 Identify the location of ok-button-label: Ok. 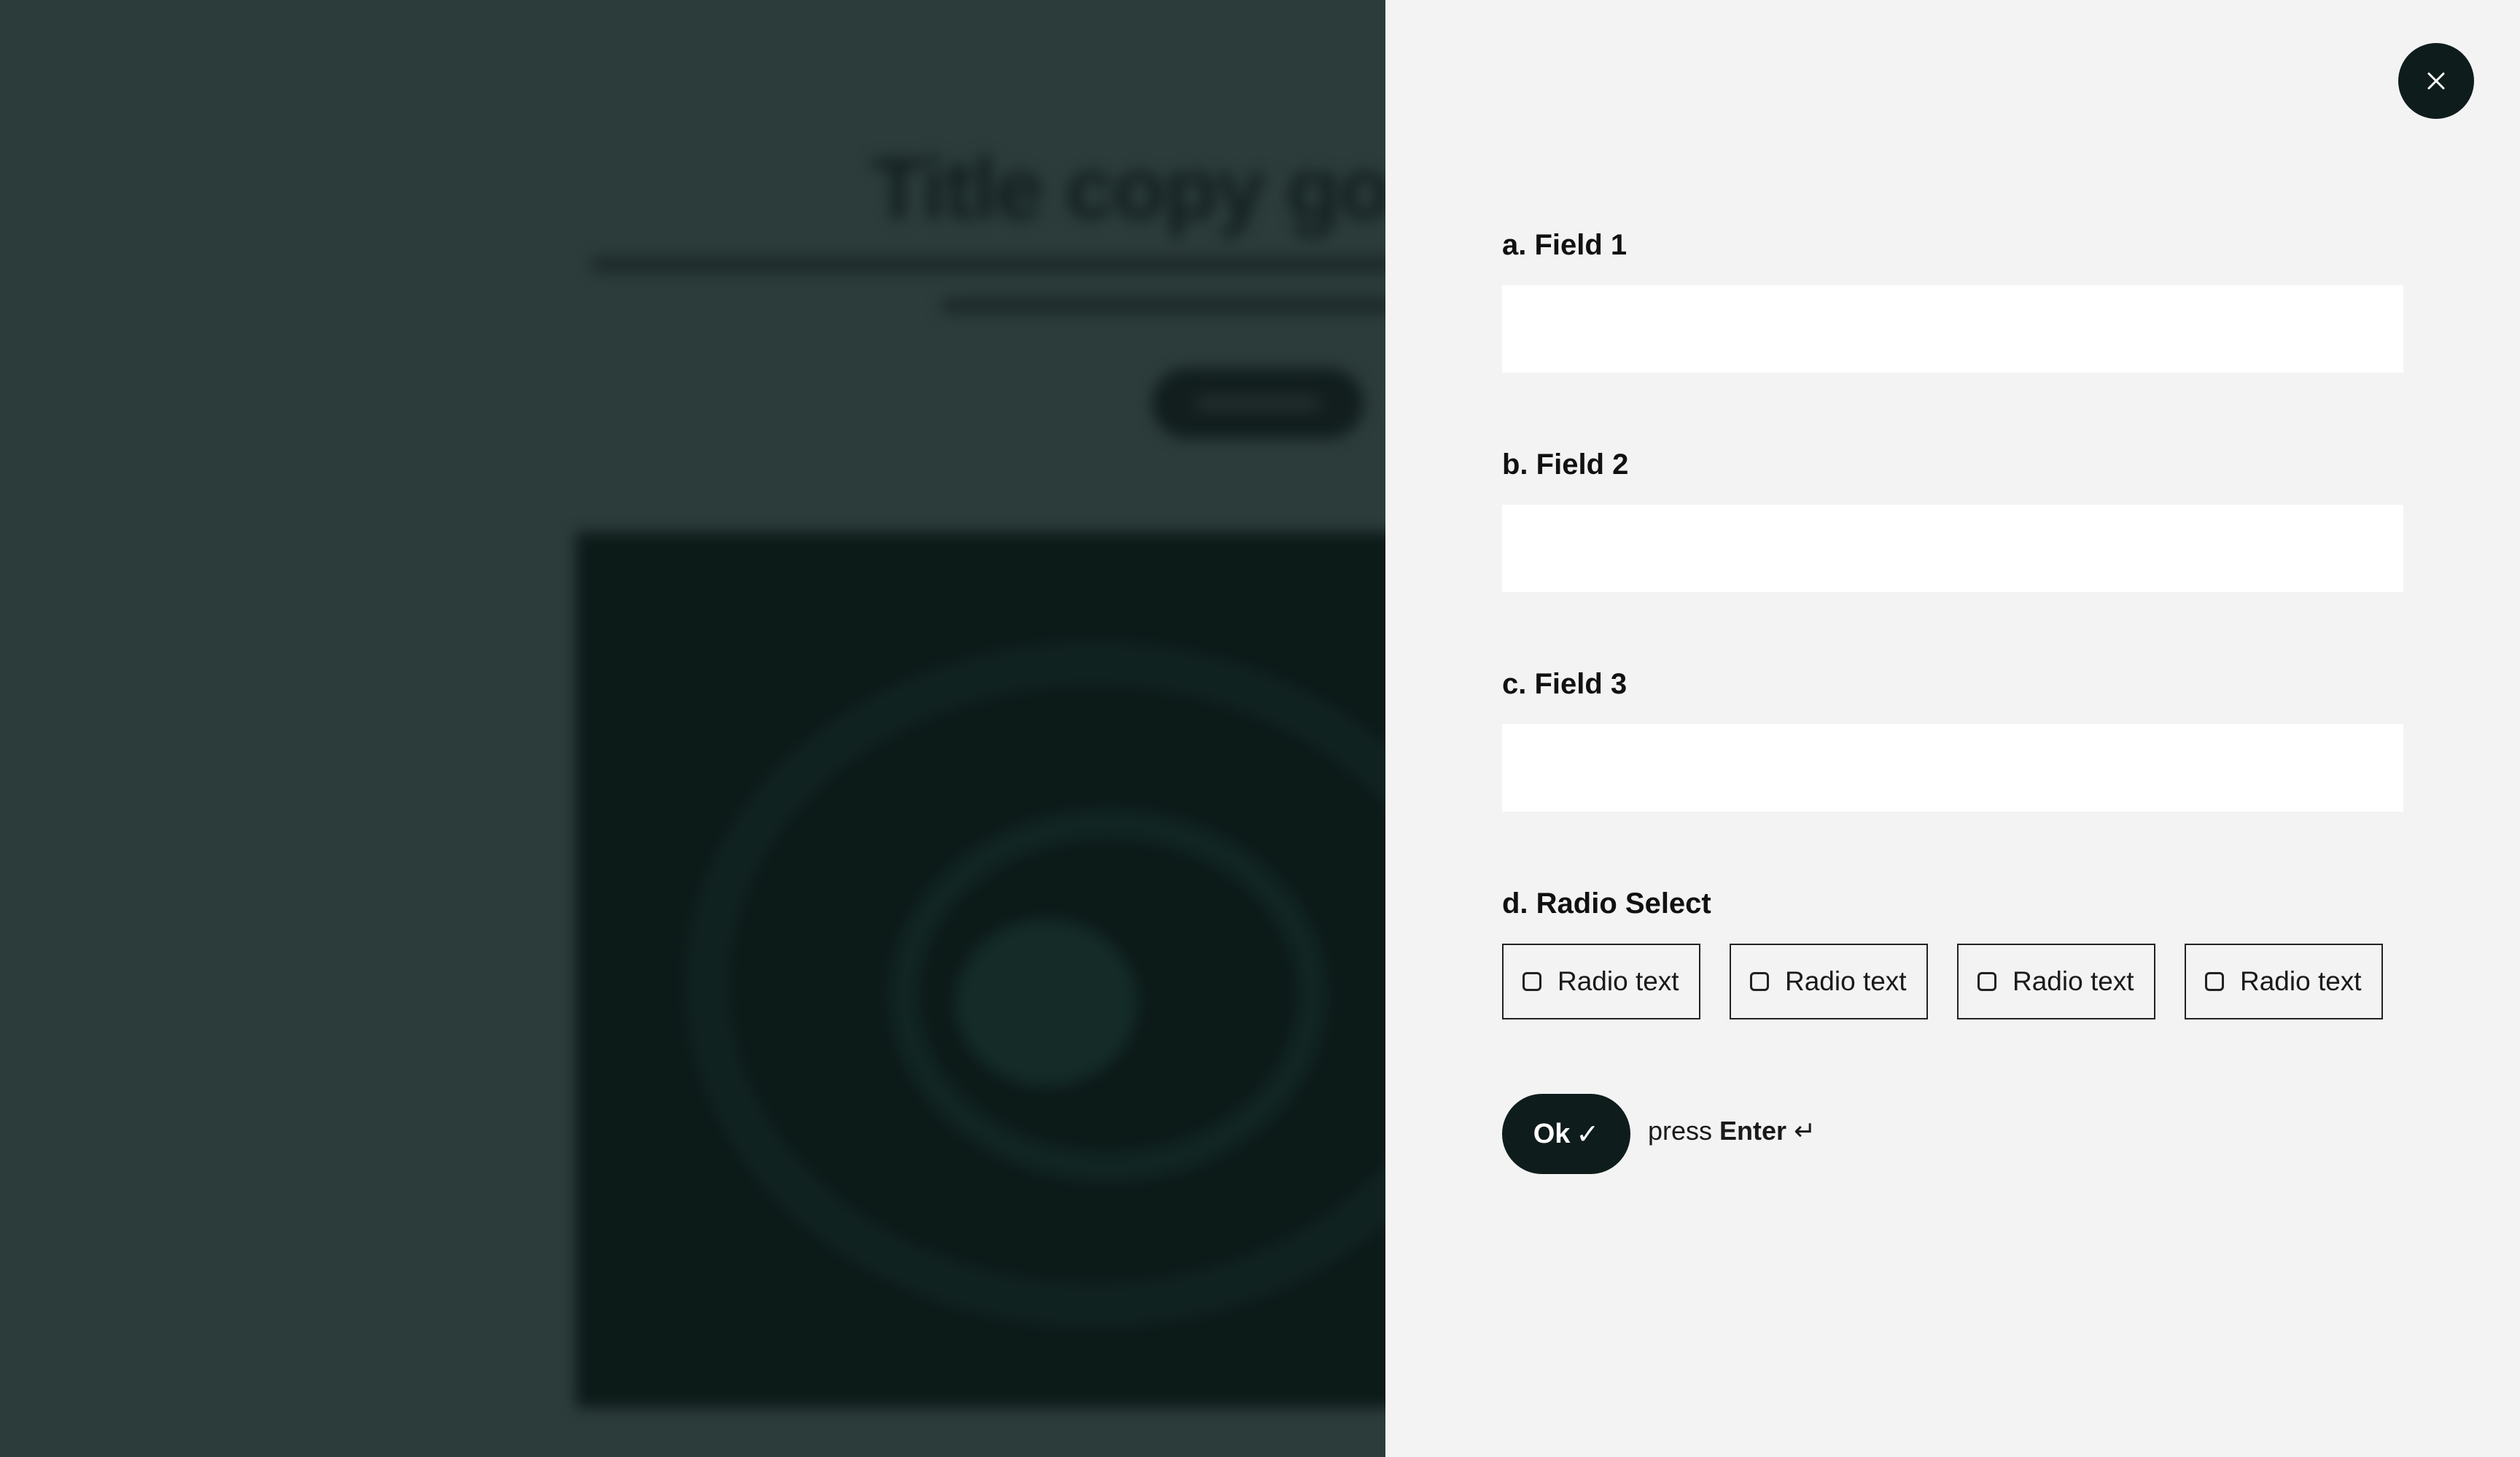
(1552, 1133).